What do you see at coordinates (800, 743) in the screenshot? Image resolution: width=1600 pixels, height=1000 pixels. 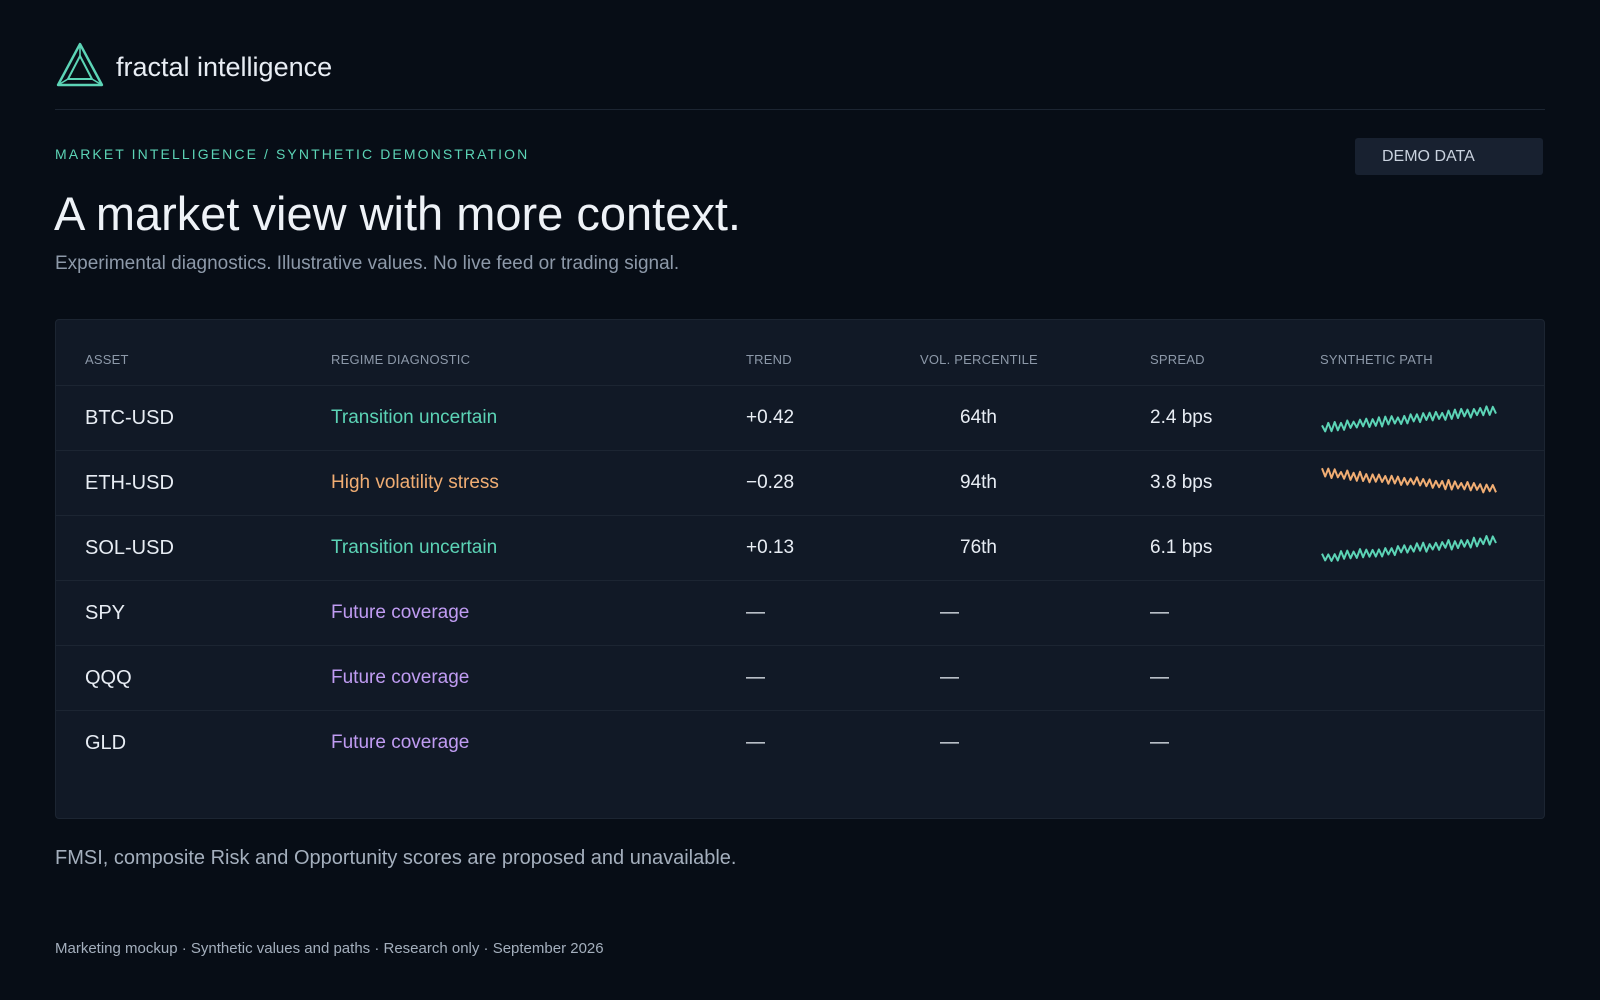 I see `table-row: GLD Future coverage — — —` at bounding box center [800, 743].